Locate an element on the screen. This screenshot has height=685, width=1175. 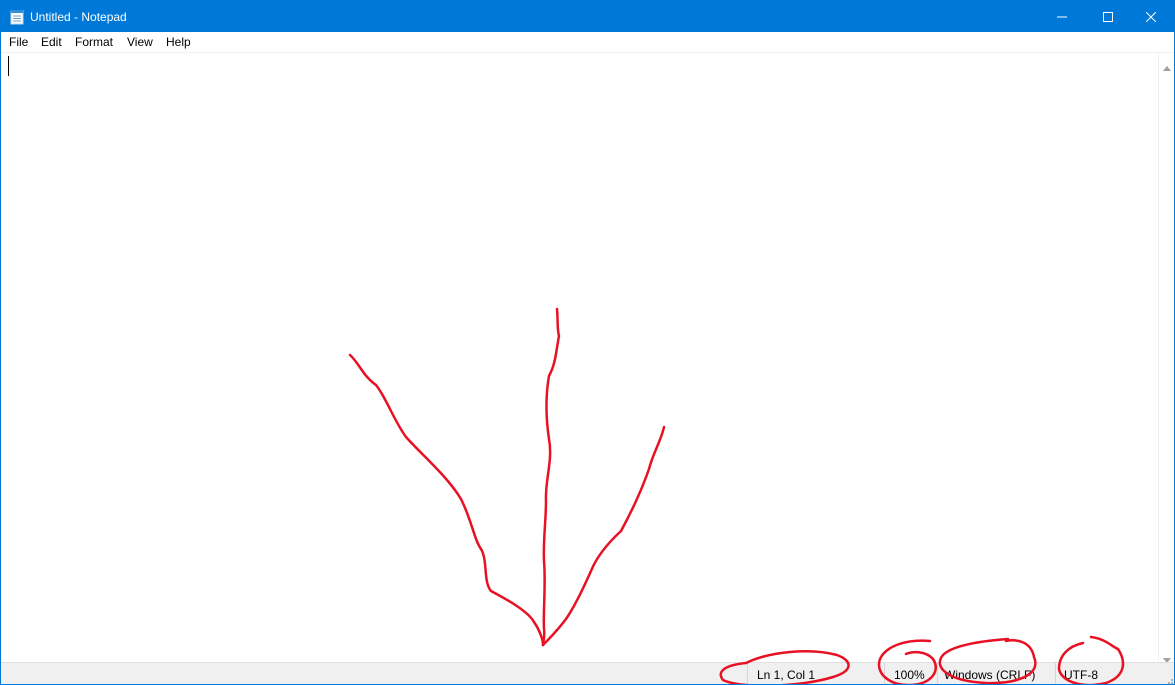
vertical-scrollbar is located at coordinates (1166, 358).